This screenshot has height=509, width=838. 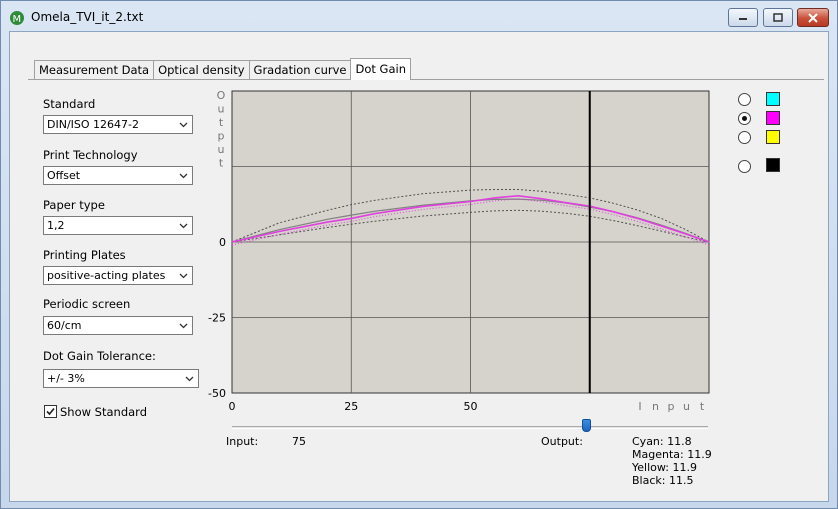 What do you see at coordinates (671, 406) in the screenshot?
I see `x-axis-label-letter: p` at bounding box center [671, 406].